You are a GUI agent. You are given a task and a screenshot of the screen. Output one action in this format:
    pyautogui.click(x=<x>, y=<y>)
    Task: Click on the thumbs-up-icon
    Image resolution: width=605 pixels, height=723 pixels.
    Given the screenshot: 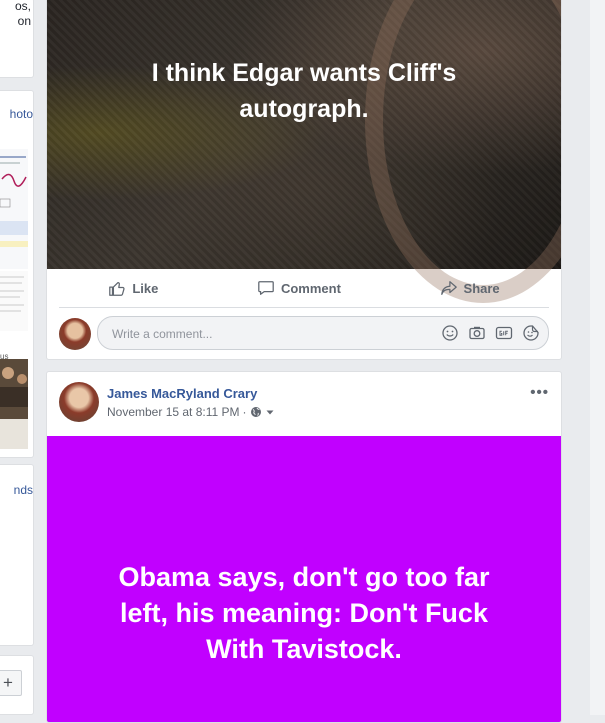 What is the action you would take?
    pyautogui.click(x=117, y=288)
    